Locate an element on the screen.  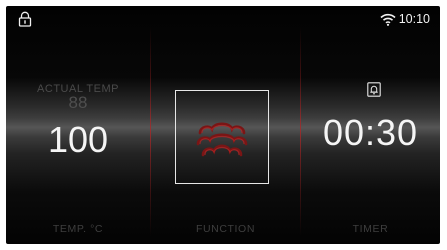
temp-unit-label: TEMP. °C is located at coordinates (78, 229).